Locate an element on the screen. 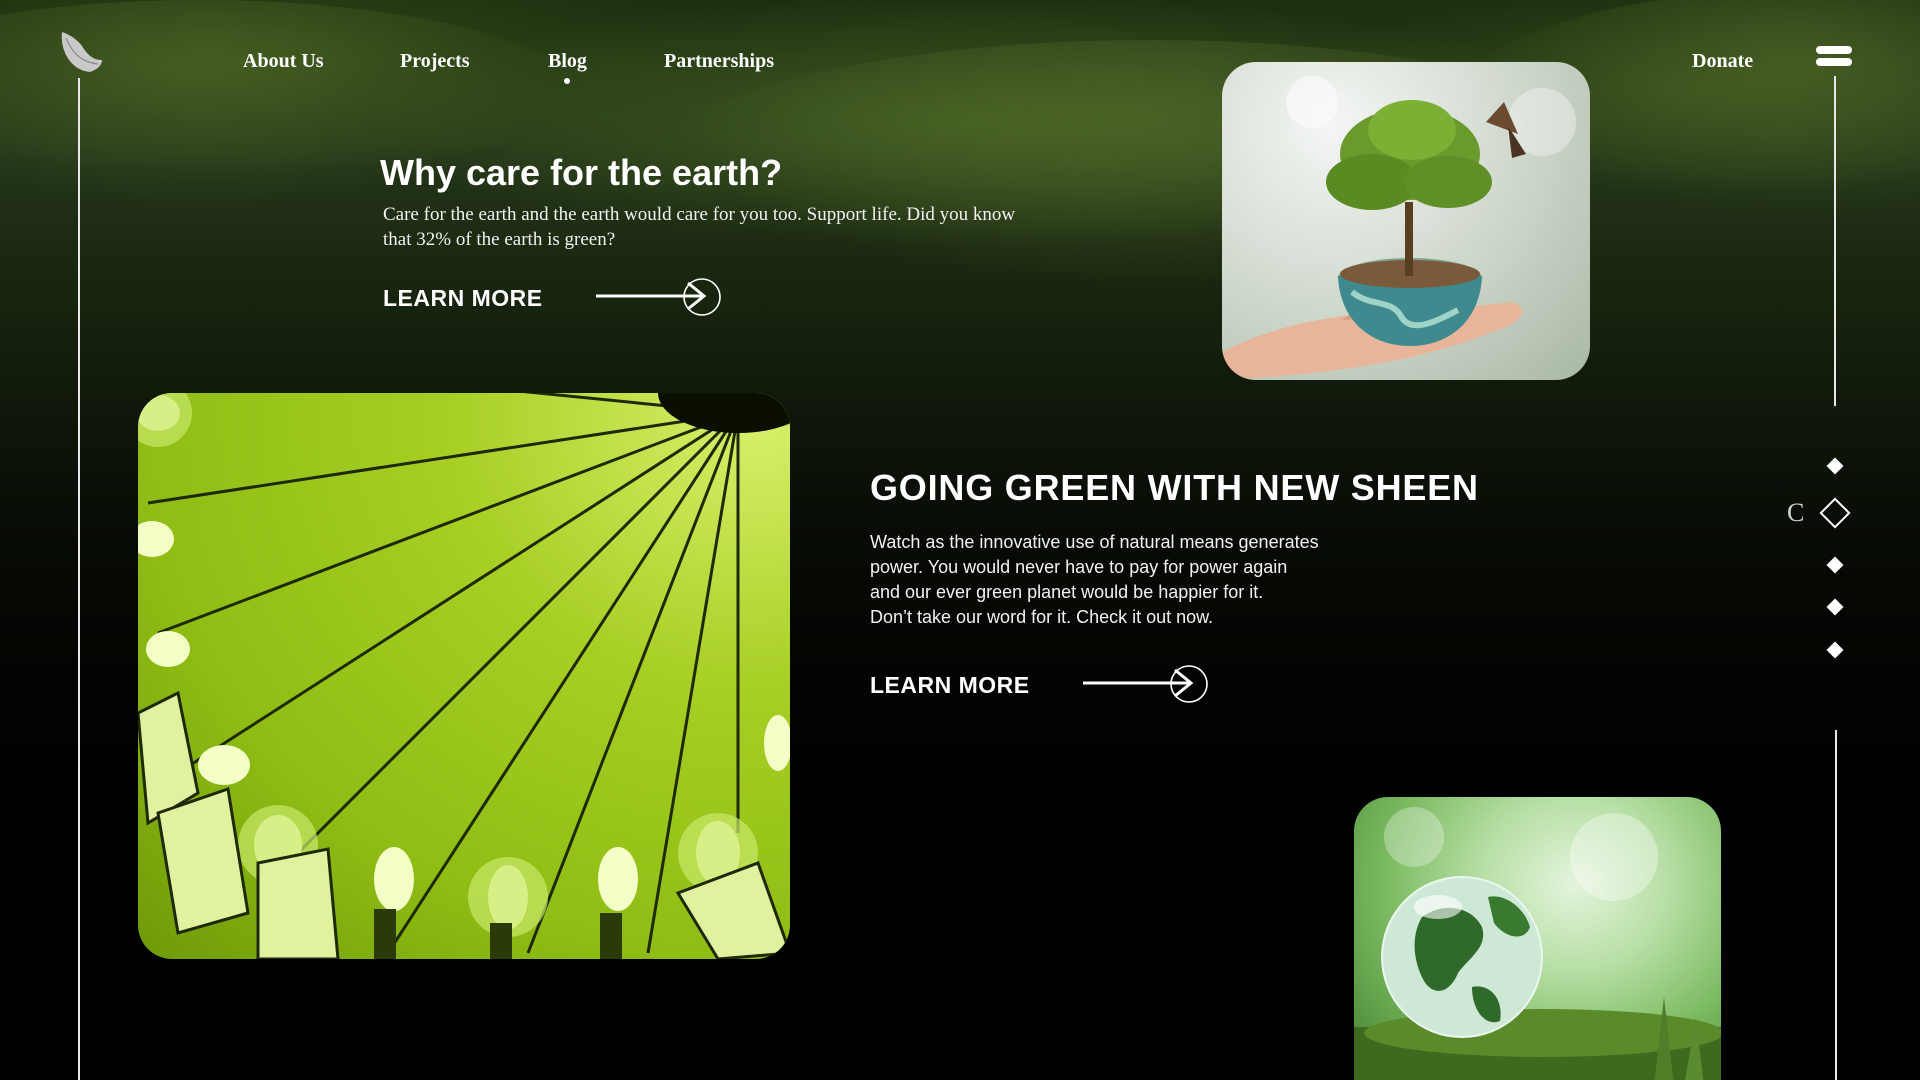 The width and height of the screenshot is (1920, 1080). nav-about-us: About Us is located at coordinates (283, 61).